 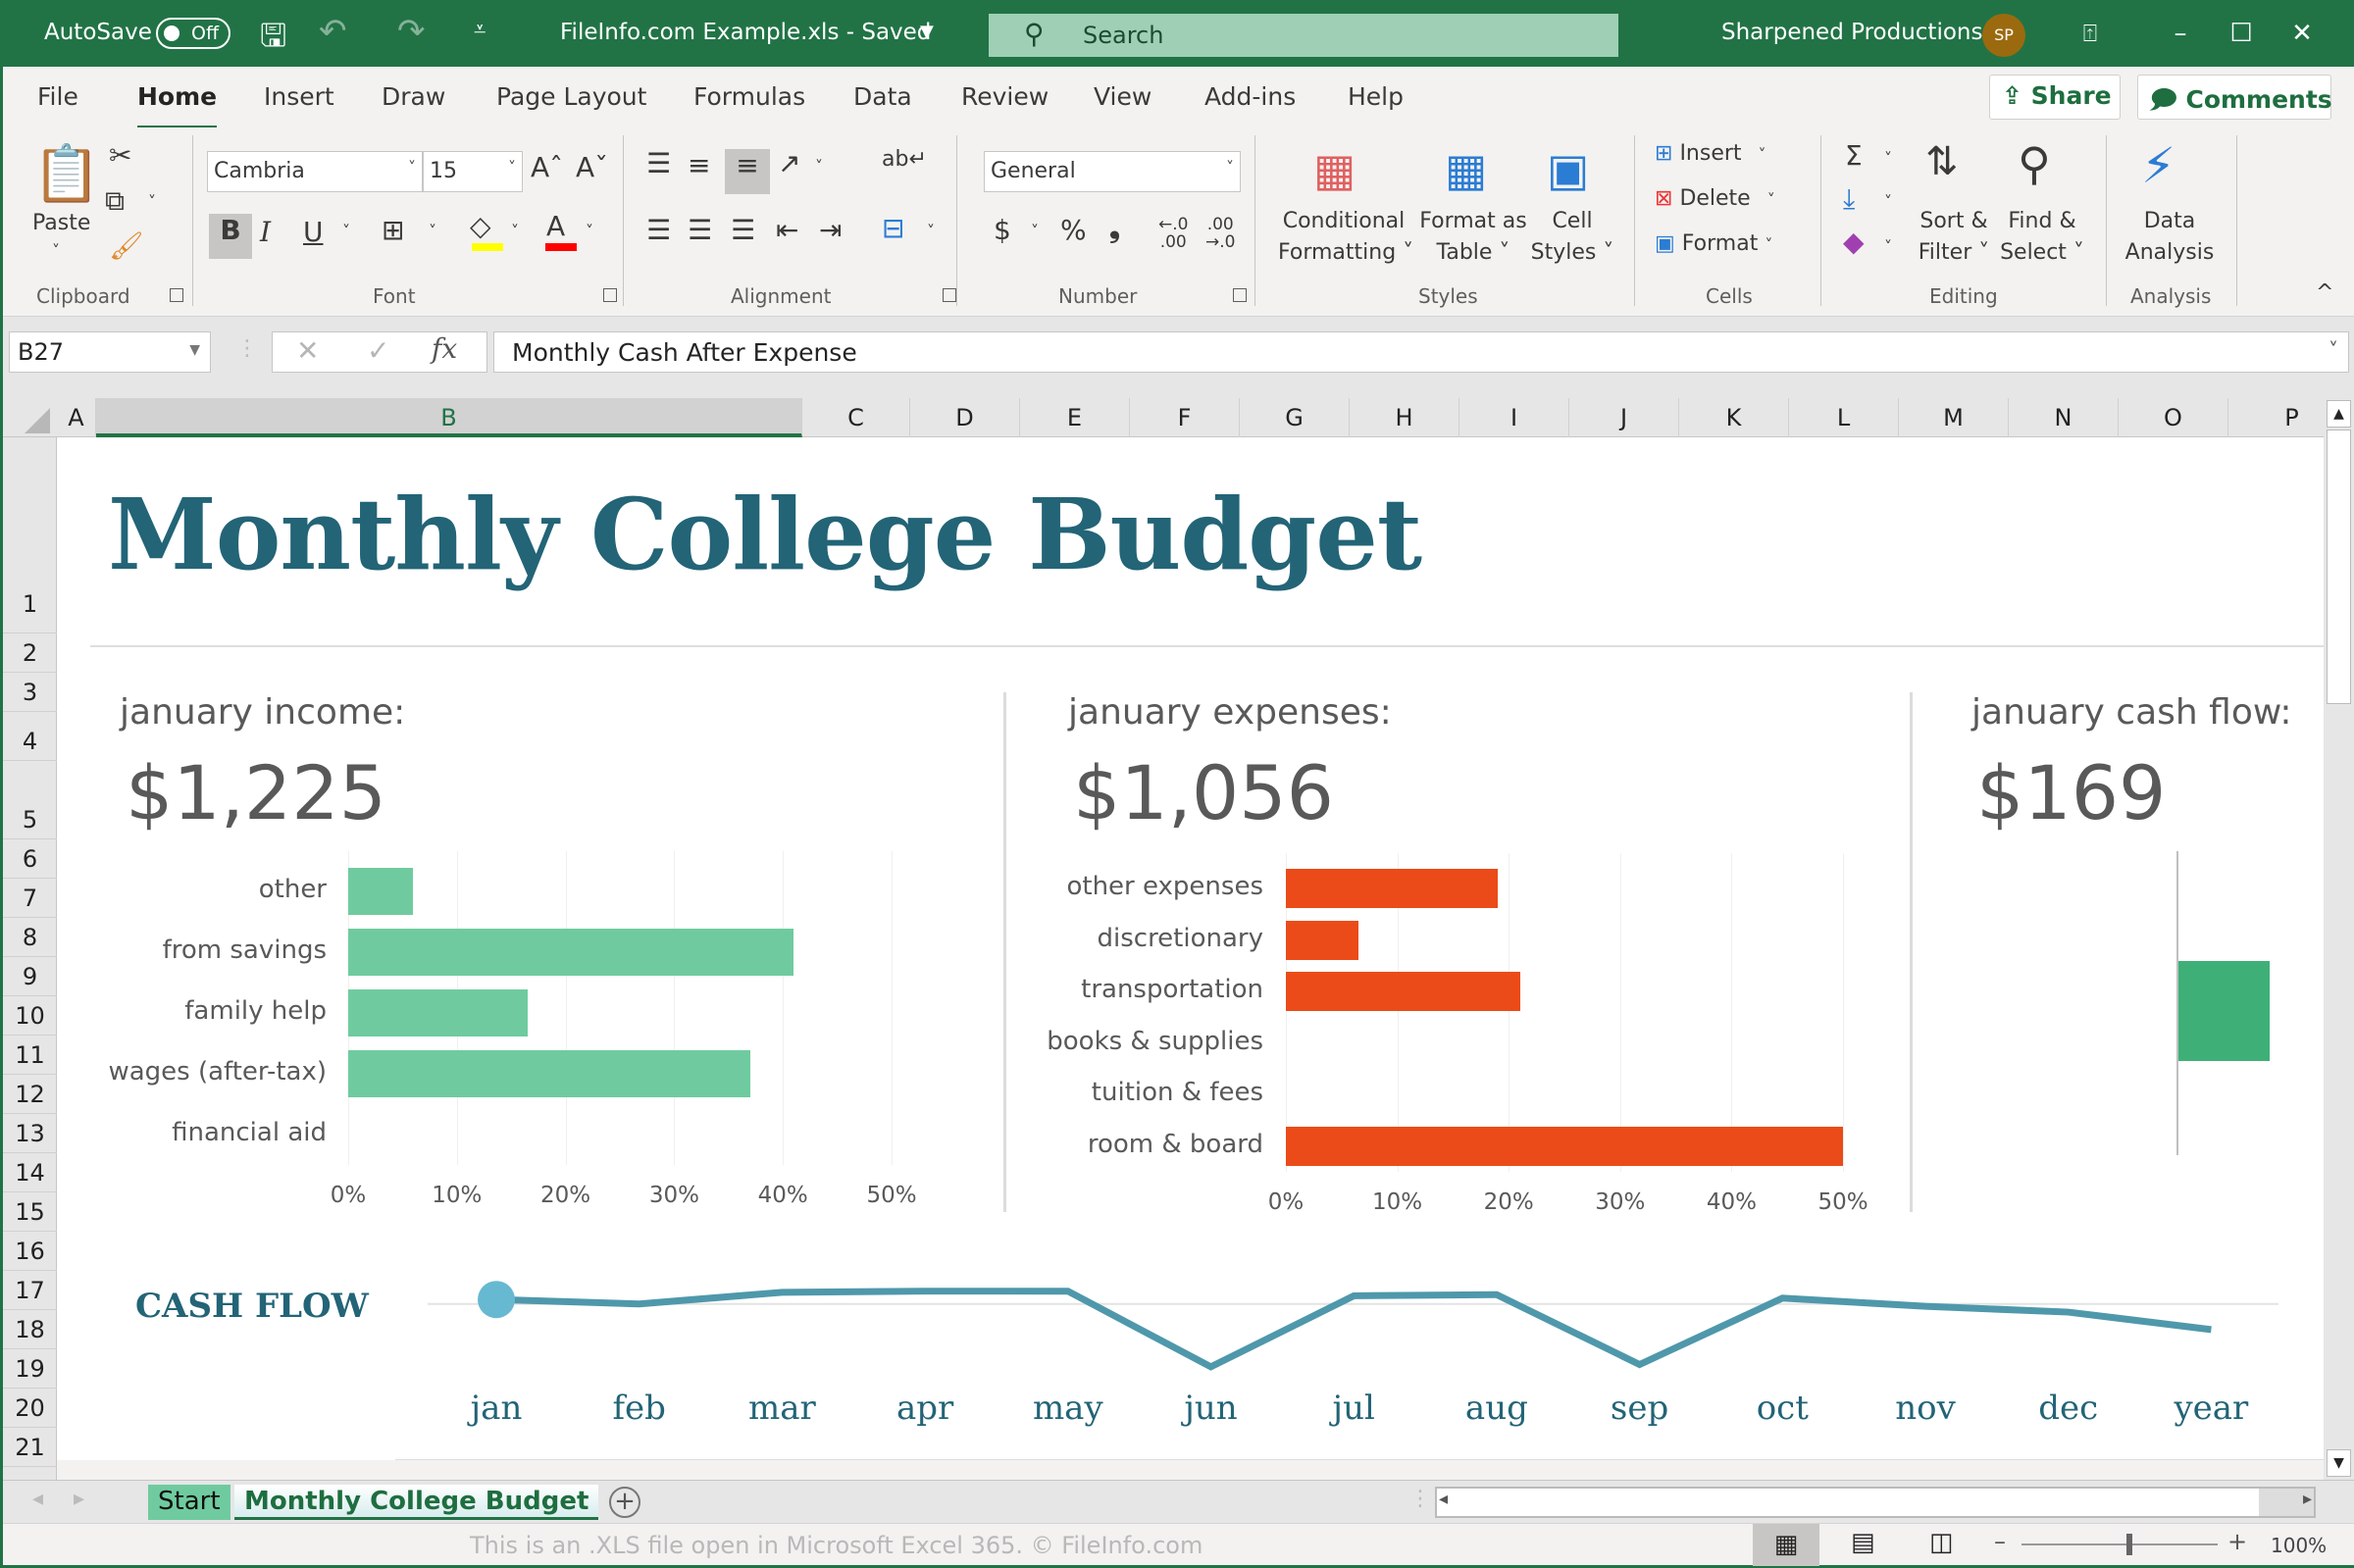 I want to click on insert-function-icon: fx, so click(x=445, y=348).